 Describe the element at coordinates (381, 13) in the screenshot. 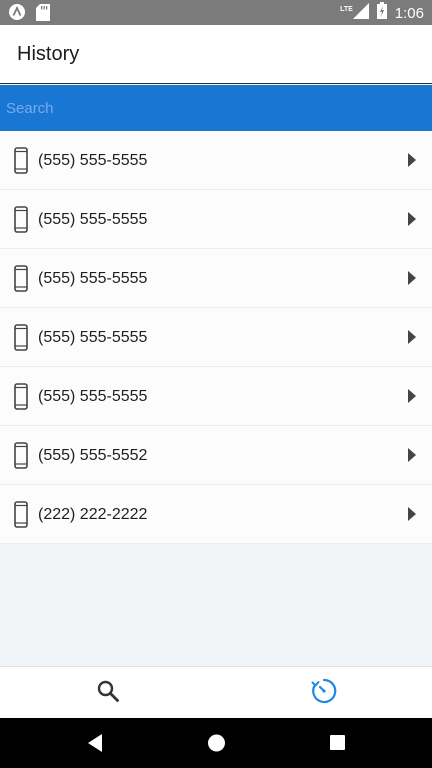

I see `battery-charging-icon` at that location.